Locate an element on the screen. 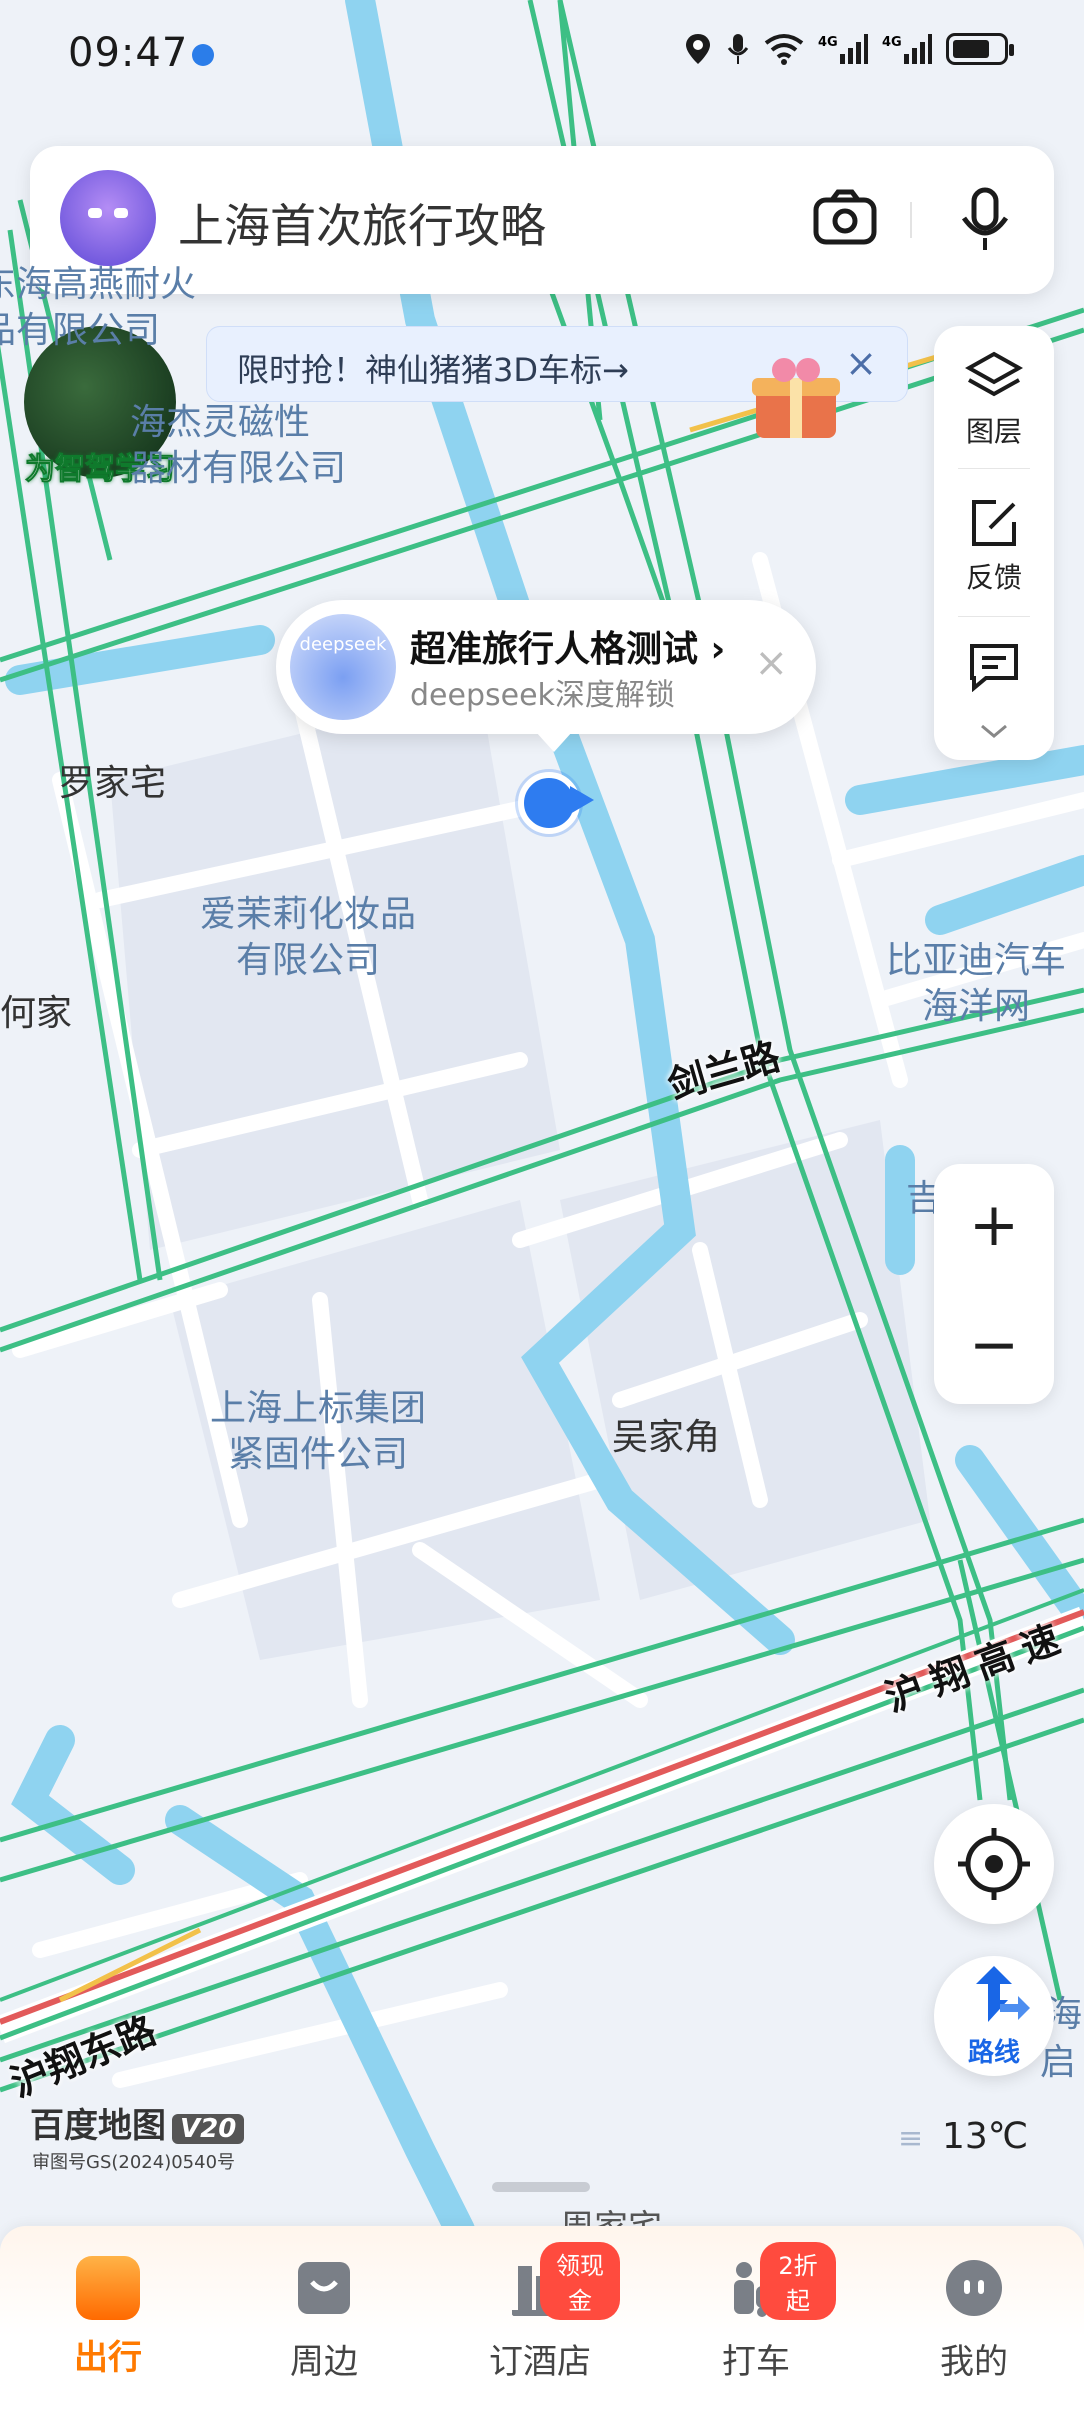 The image size is (1084, 2412). crosshair-icon is located at coordinates (994, 1864).